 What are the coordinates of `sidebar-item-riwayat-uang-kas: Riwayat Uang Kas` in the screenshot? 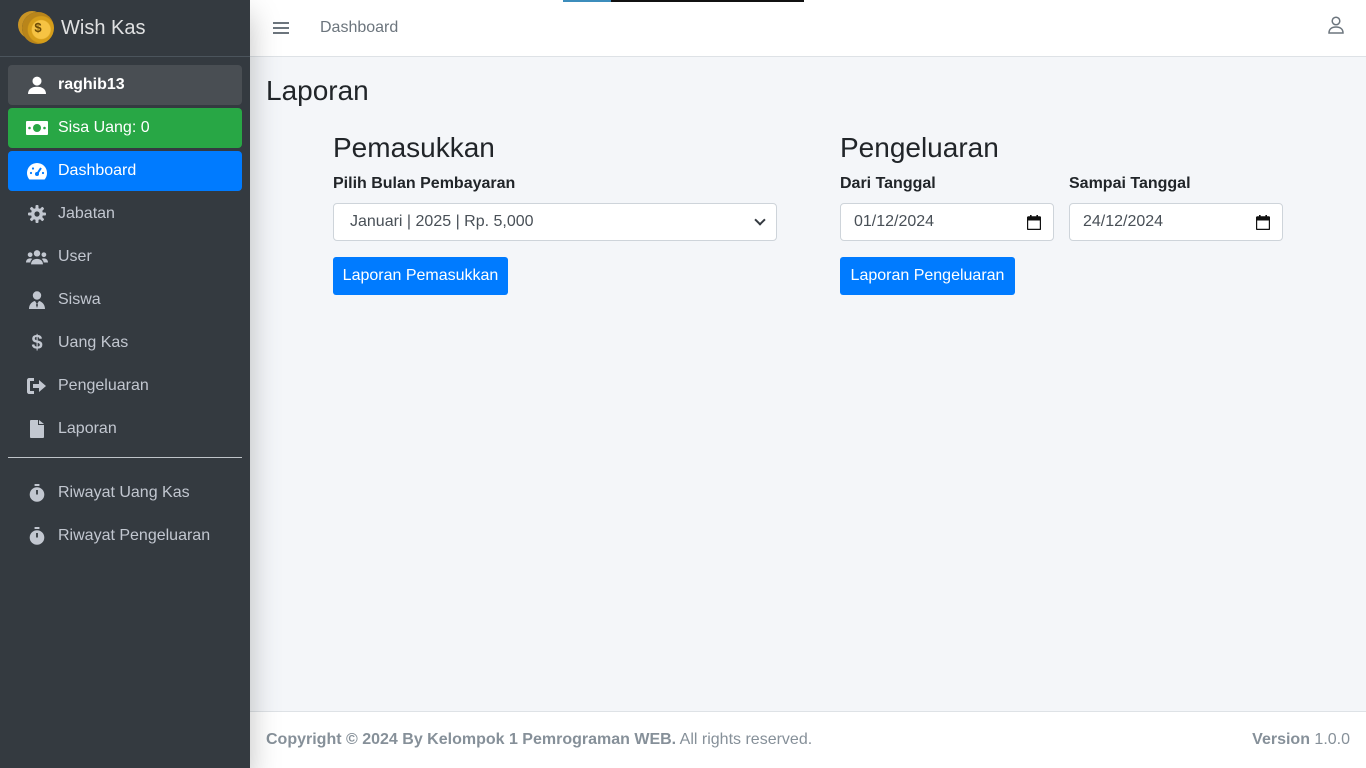 It's located at (125, 493).